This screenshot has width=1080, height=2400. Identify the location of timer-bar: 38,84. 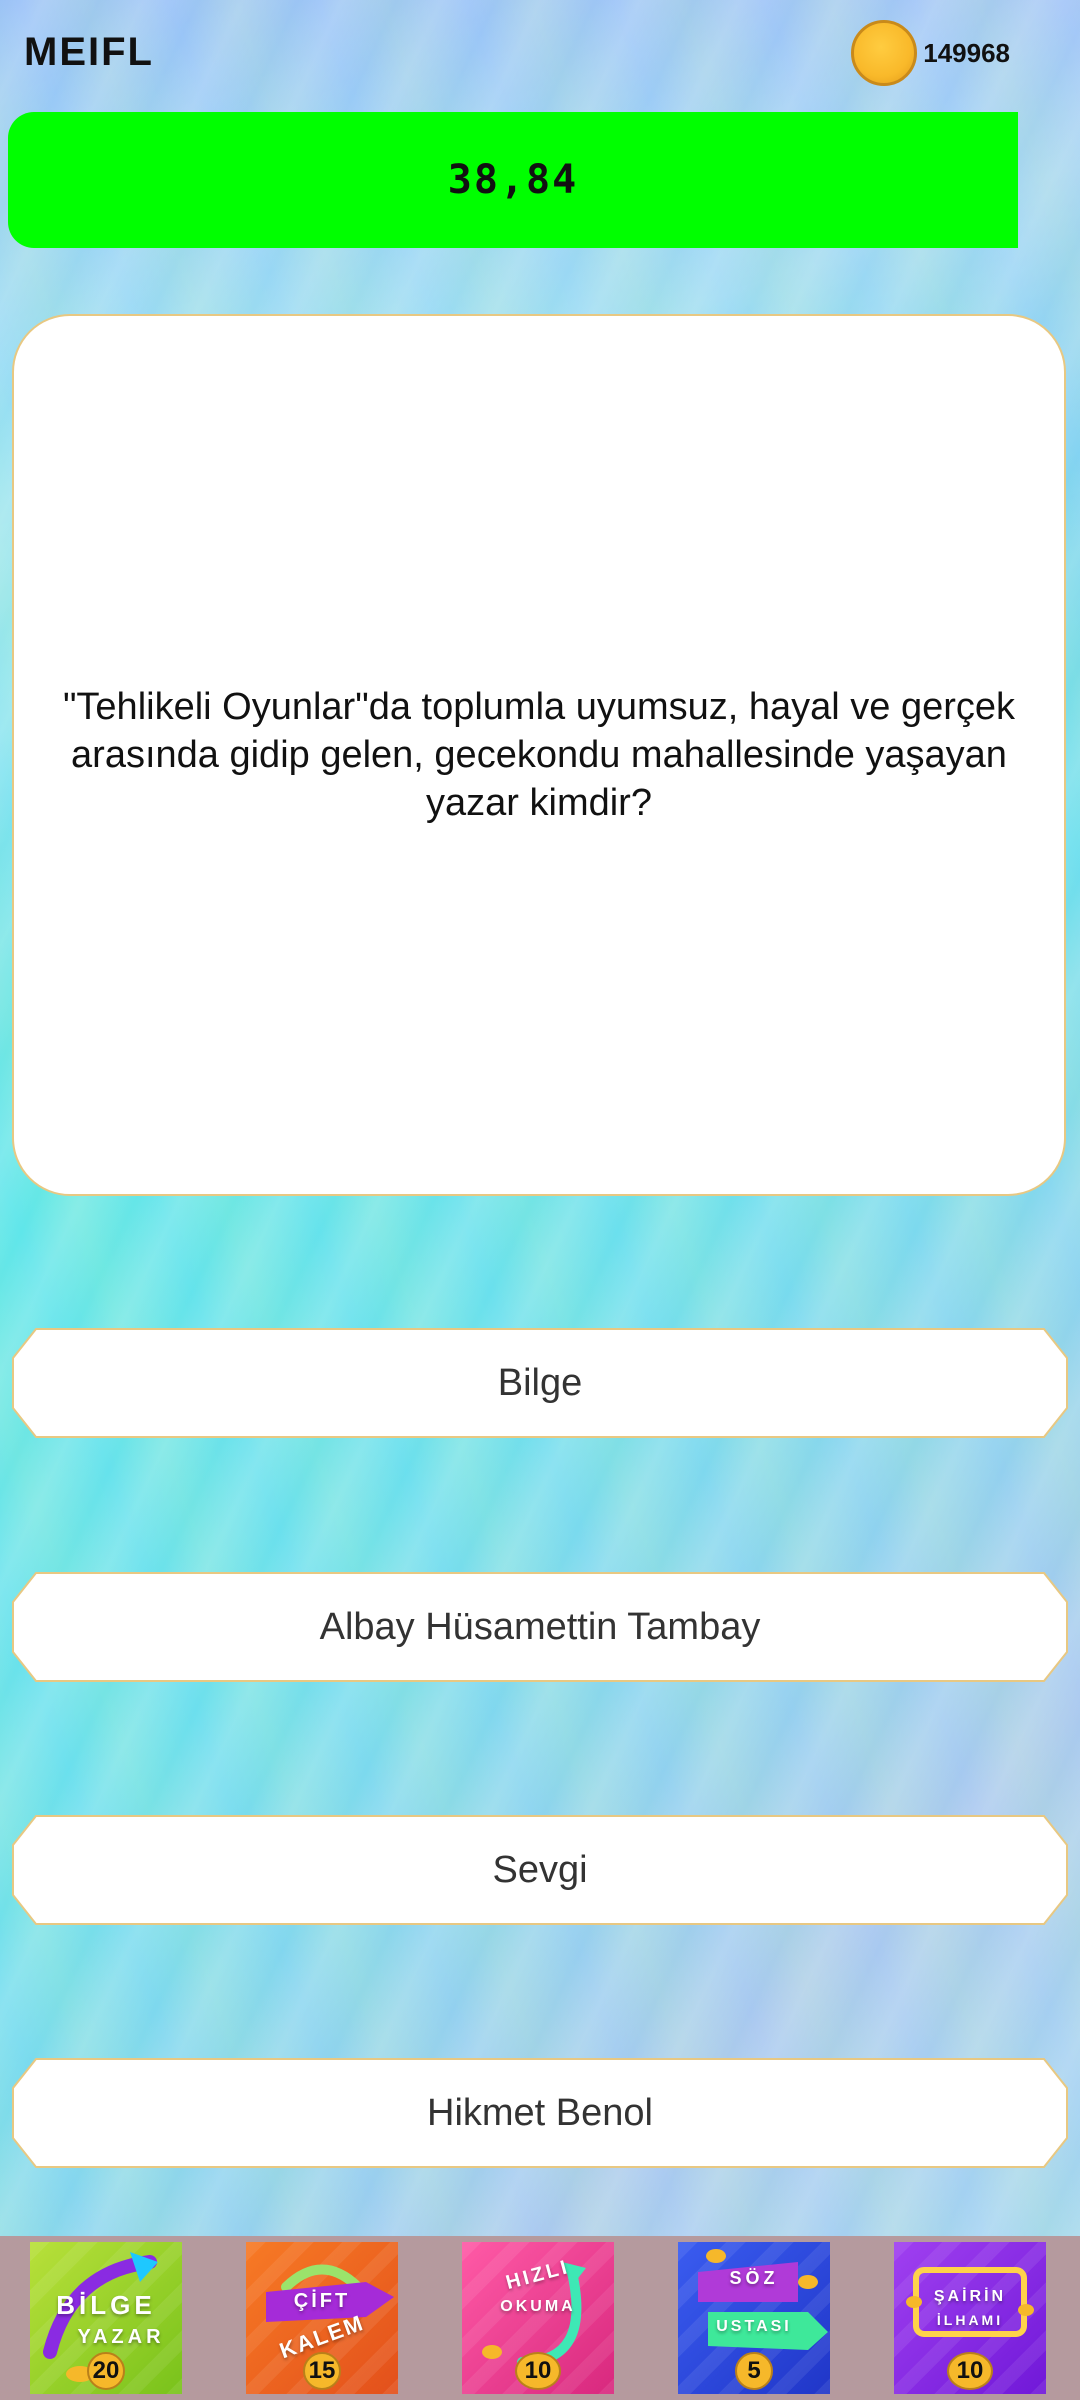
(513, 180).